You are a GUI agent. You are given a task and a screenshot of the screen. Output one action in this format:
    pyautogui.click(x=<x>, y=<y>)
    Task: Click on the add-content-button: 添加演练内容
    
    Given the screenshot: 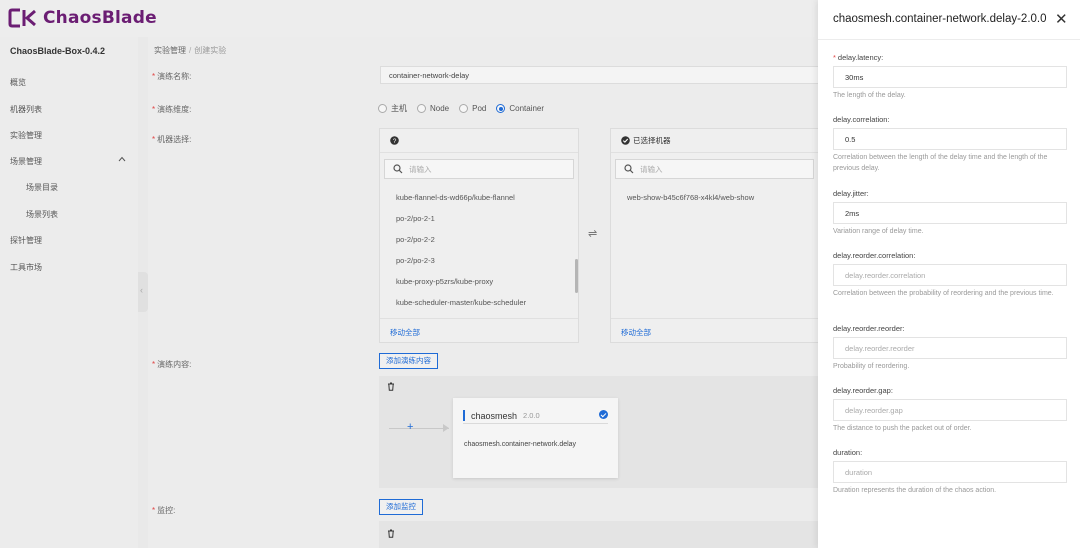 What is the action you would take?
    pyautogui.click(x=408, y=361)
    